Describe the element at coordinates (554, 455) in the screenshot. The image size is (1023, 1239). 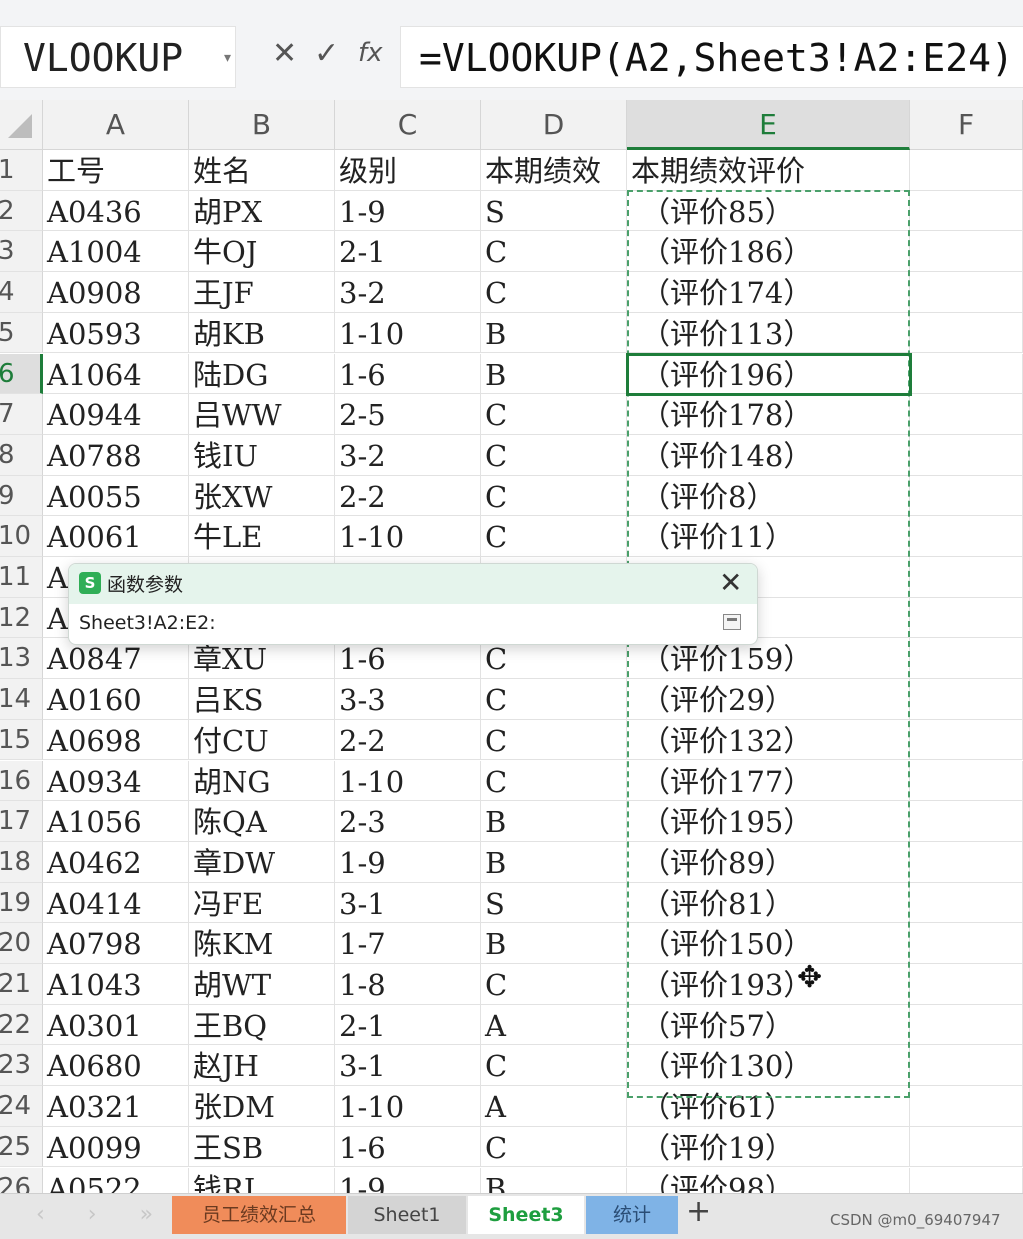
I see `cell-d: C` at that location.